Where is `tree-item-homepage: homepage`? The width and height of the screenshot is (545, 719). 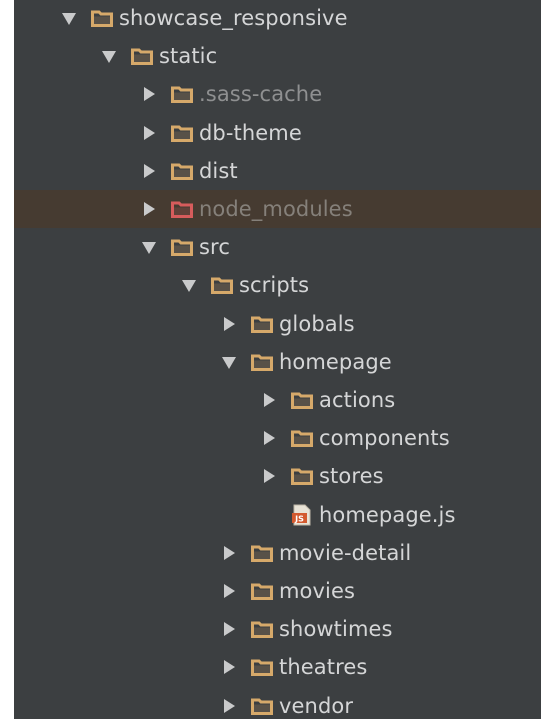
tree-item-homepage: homepage is located at coordinates (277, 362).